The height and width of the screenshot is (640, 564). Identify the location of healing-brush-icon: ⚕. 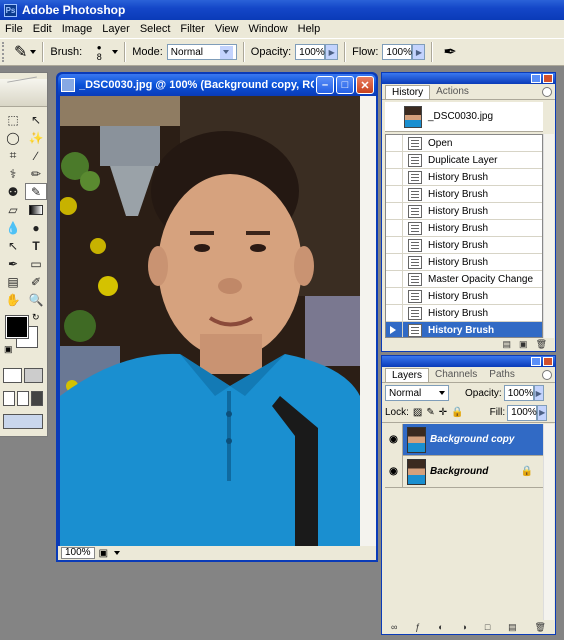
(13, 173).